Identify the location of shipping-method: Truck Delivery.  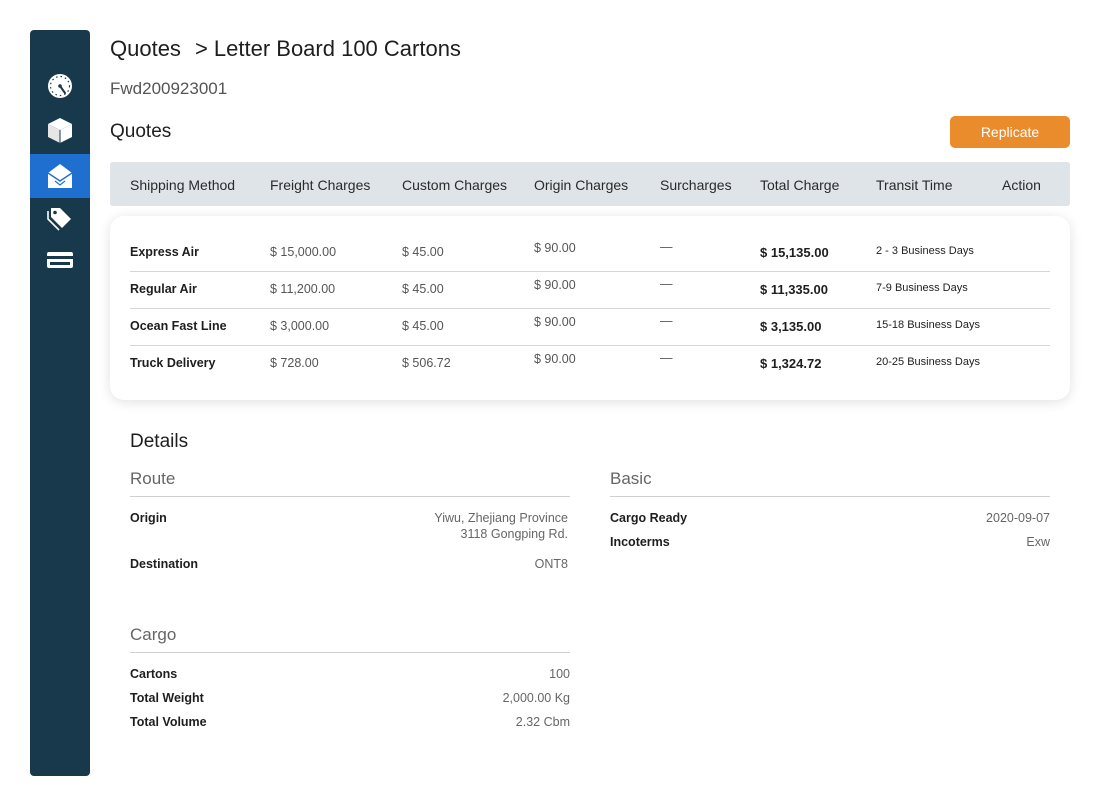
(173, 363).